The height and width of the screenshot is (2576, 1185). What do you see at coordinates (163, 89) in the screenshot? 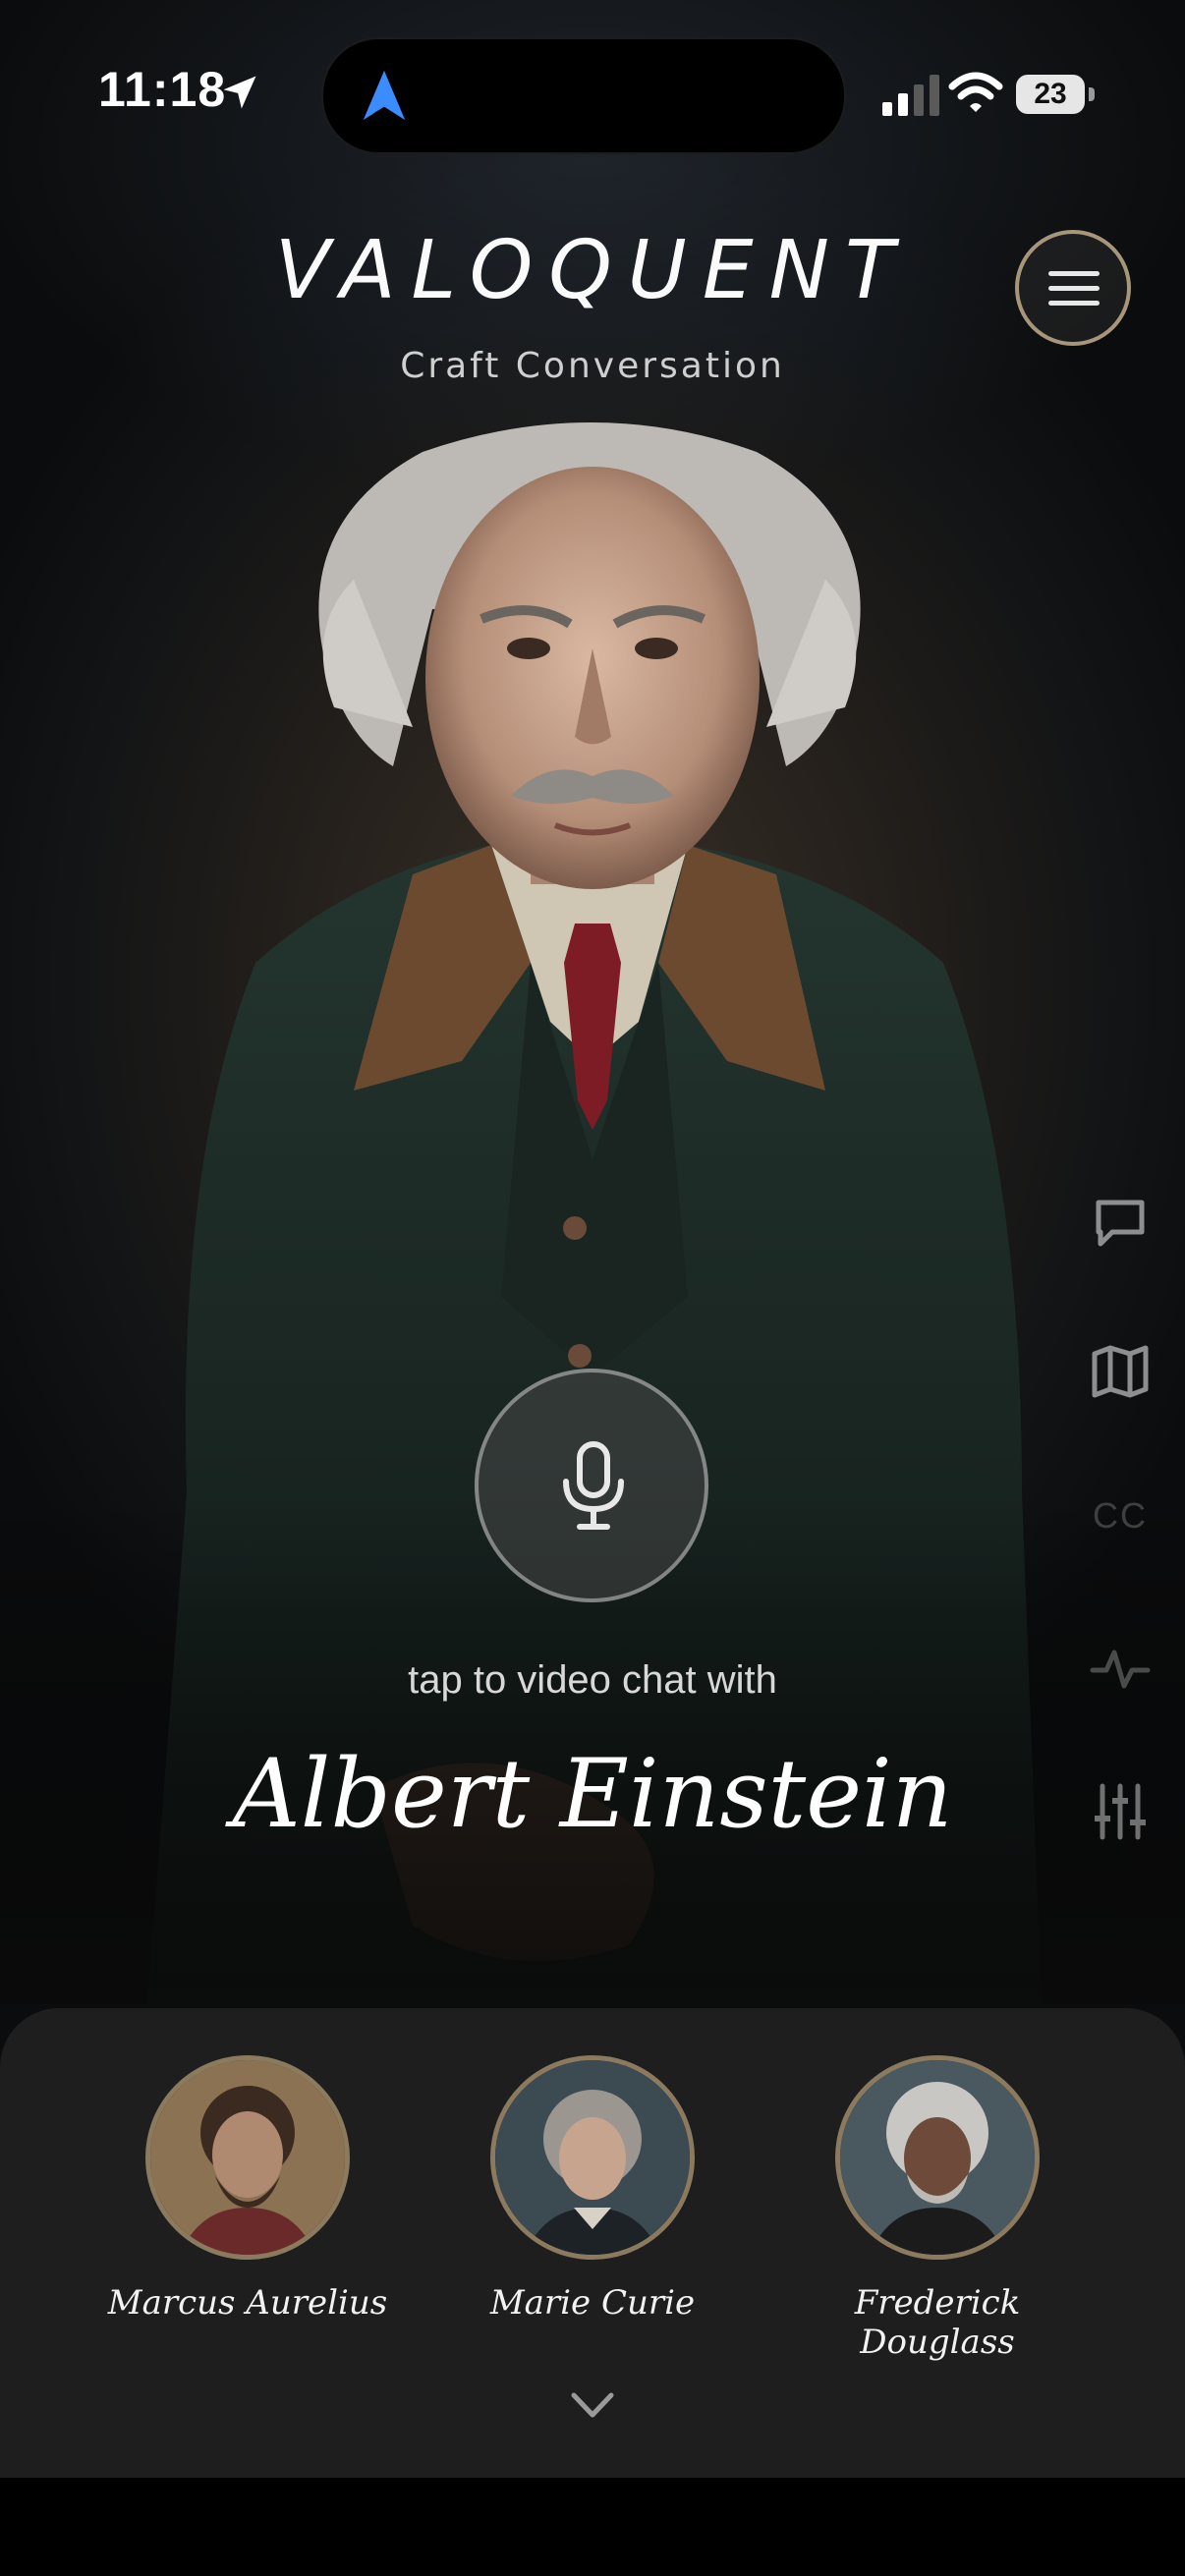
I see `status-time: 11:18` at bounding box center [163, 89].